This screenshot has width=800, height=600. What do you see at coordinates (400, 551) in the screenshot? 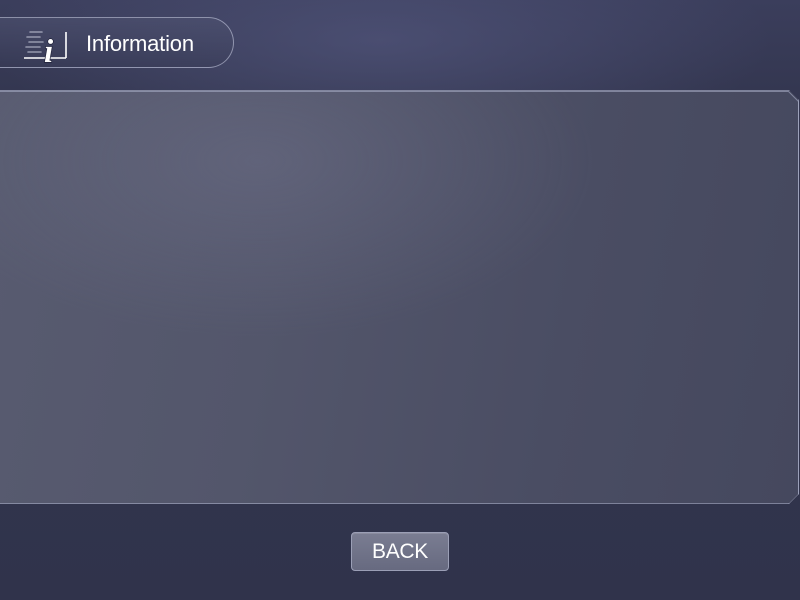
I see `back-button: BACK` at bounding box center [400, 551].